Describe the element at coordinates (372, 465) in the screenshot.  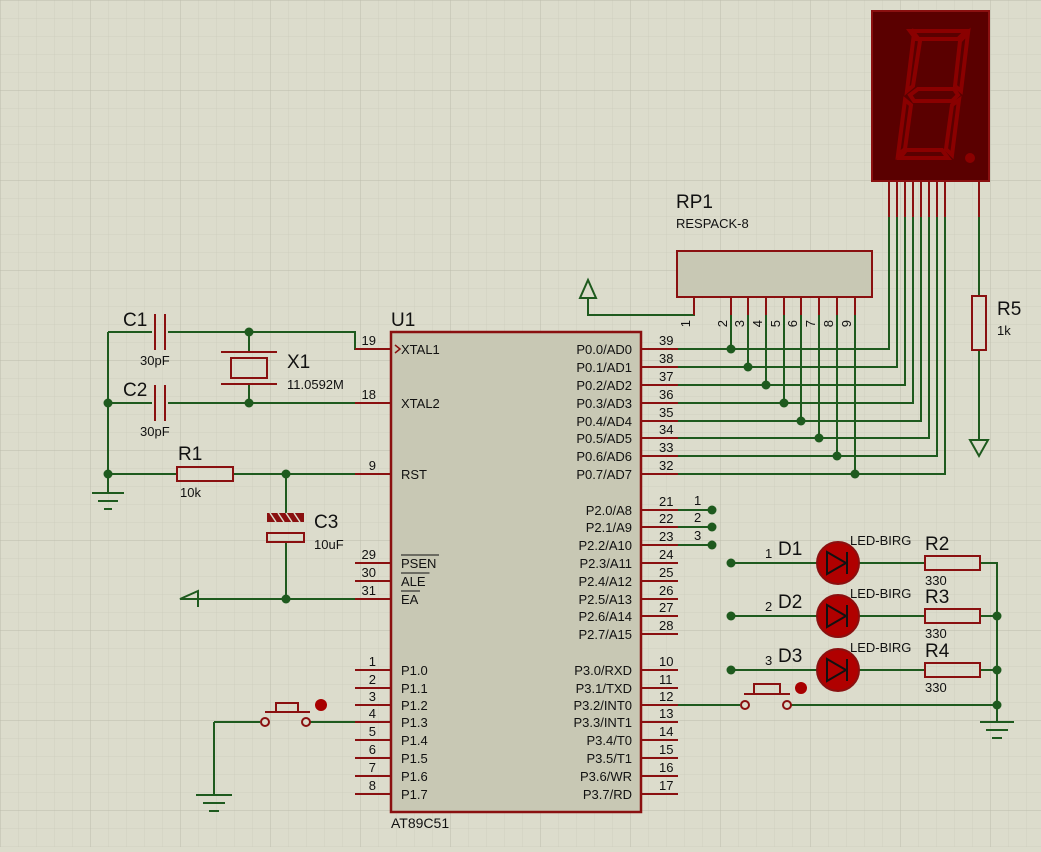
I see `pin-number: 9` at that location.